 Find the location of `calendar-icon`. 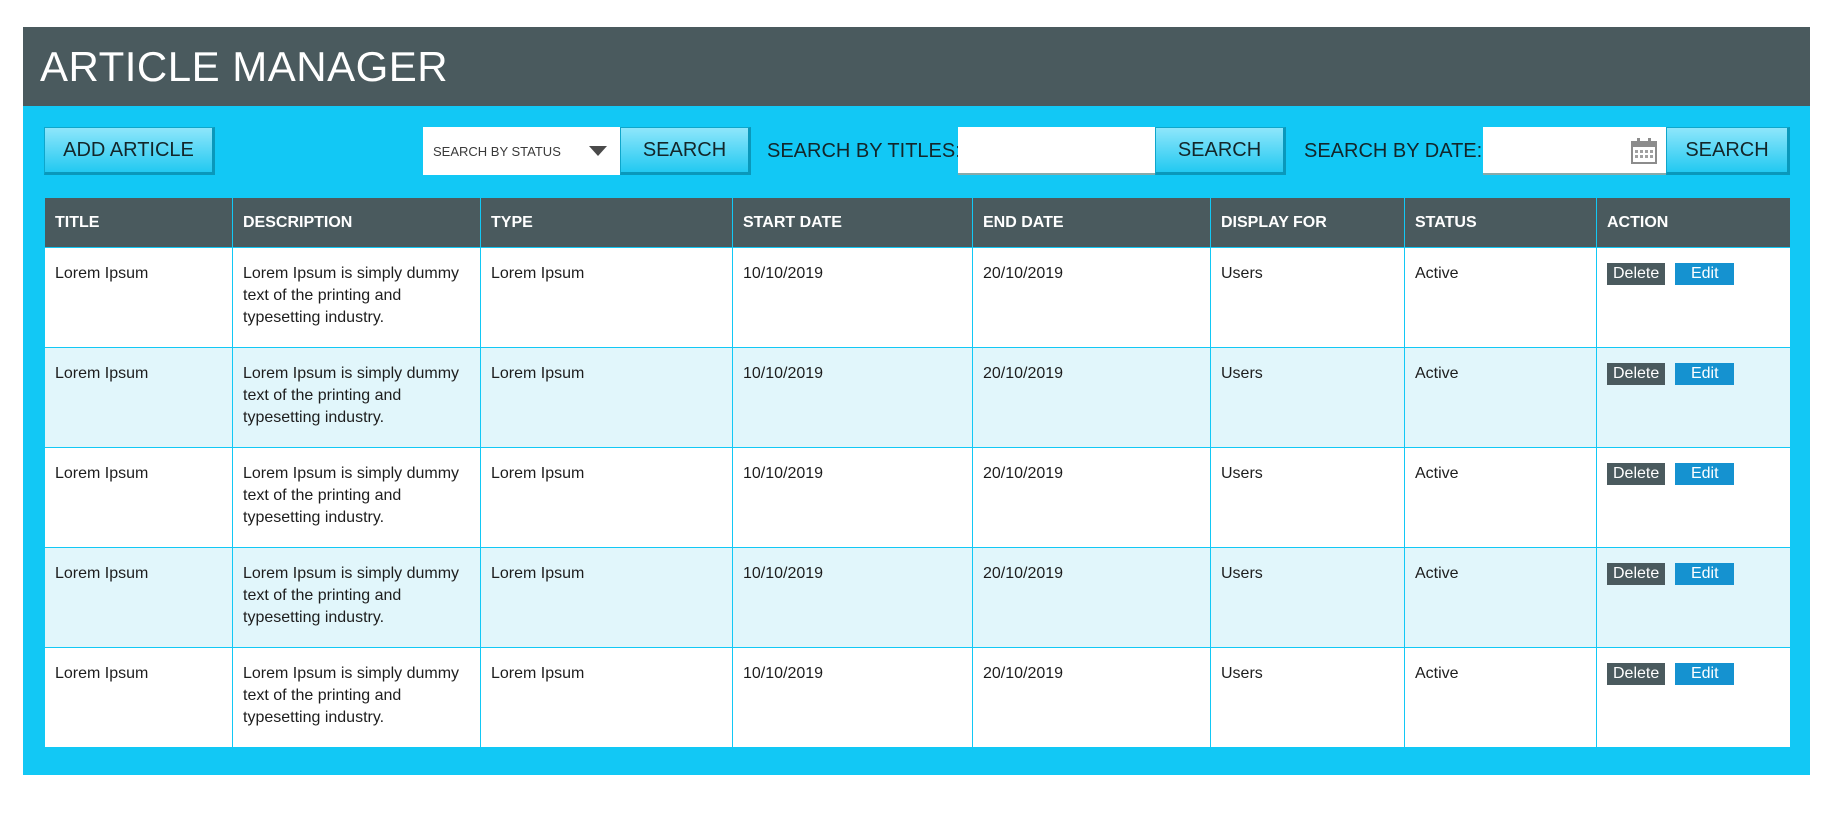

calendar-icon is located at coordinates (1644, 151).